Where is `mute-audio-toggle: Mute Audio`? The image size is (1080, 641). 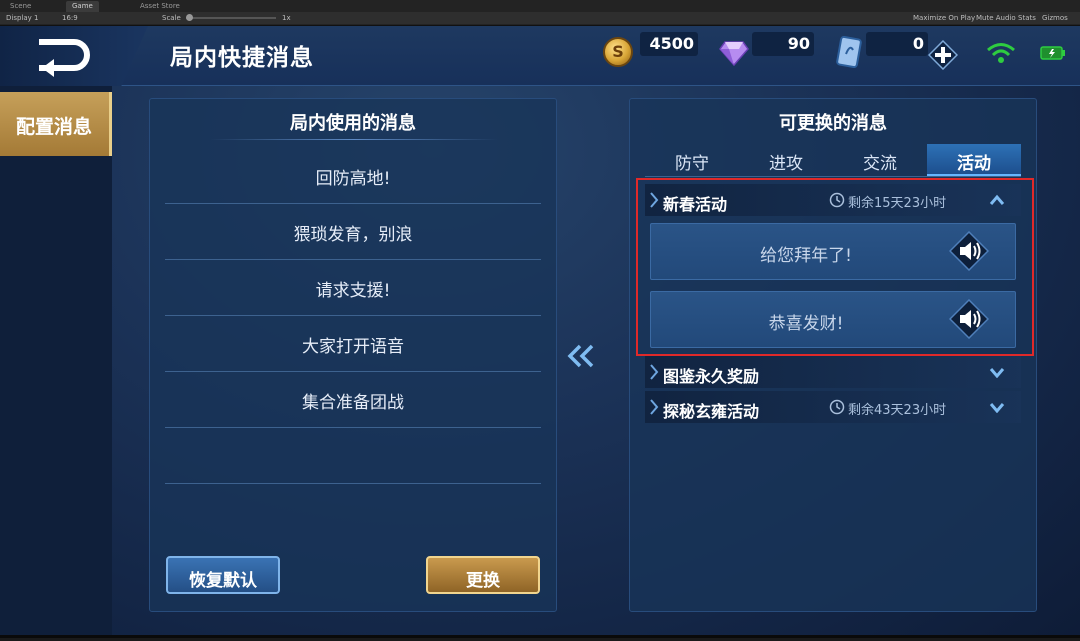 mute-audio-toggle: Mute Audio is located at coordinates (996, 18).